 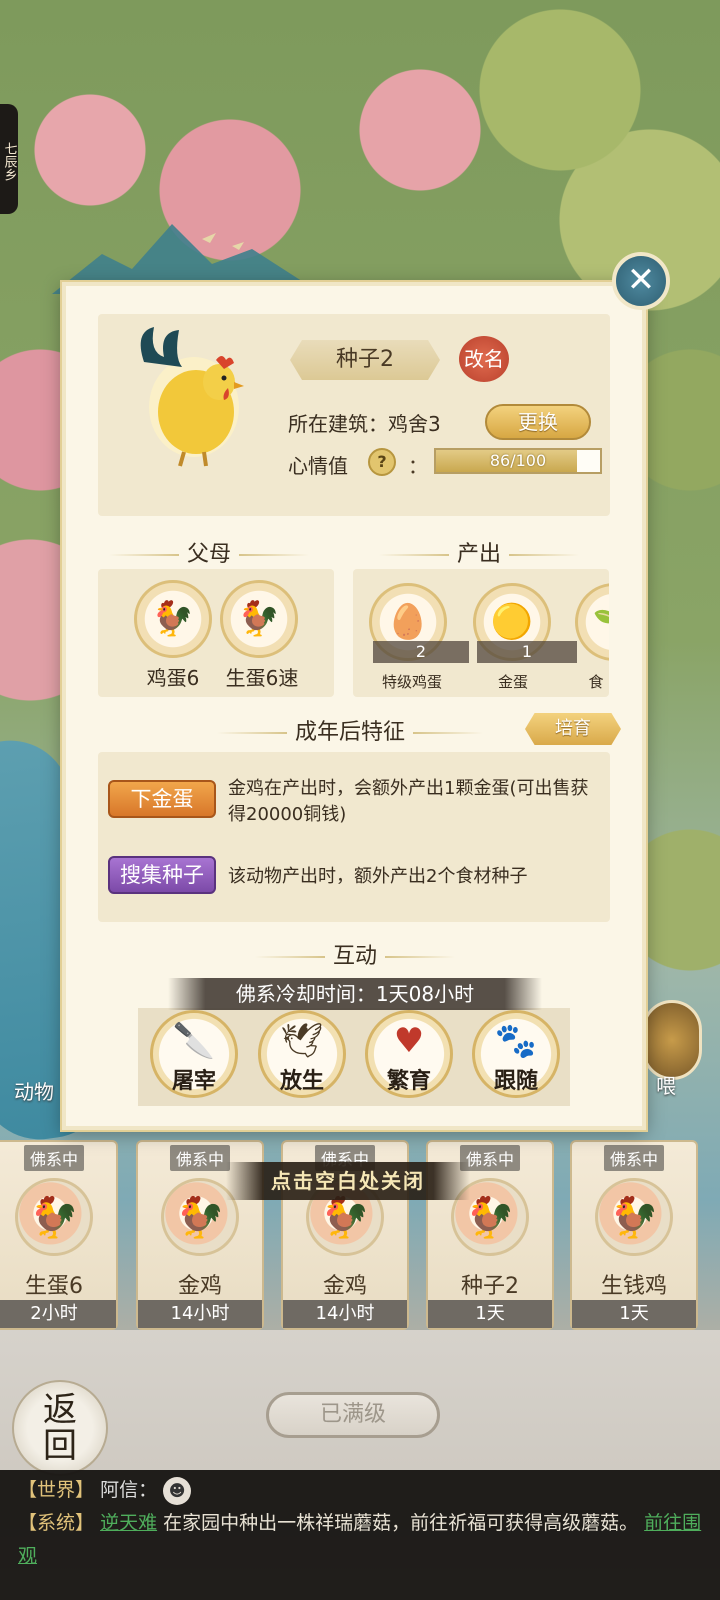 What do you see at coordinates (364, 424) in the screenshot?
I see `building-label: 所在建筑：鸡舍3` at bounding box center [364, 424].